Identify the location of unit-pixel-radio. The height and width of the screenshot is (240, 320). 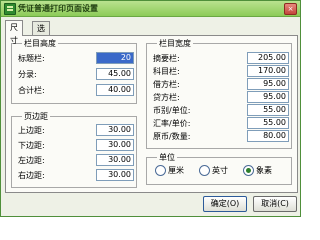
(248, 170).